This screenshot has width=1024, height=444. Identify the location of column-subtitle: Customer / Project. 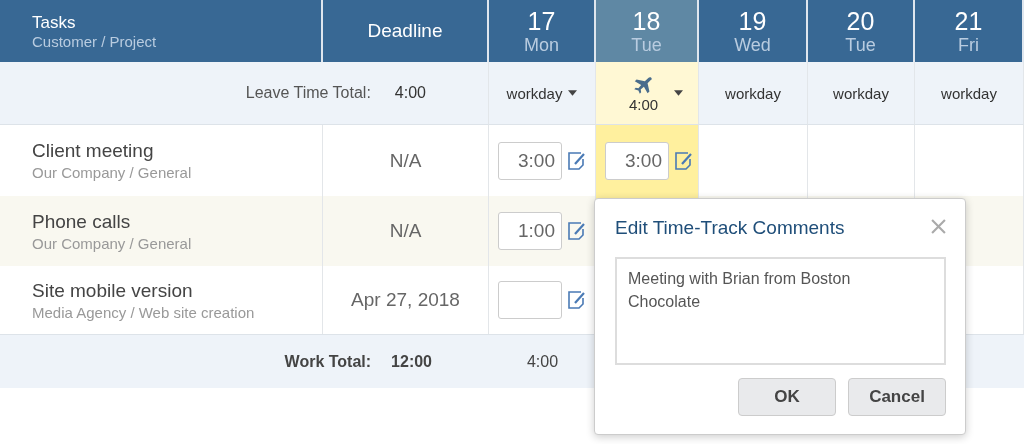
(95, 41).